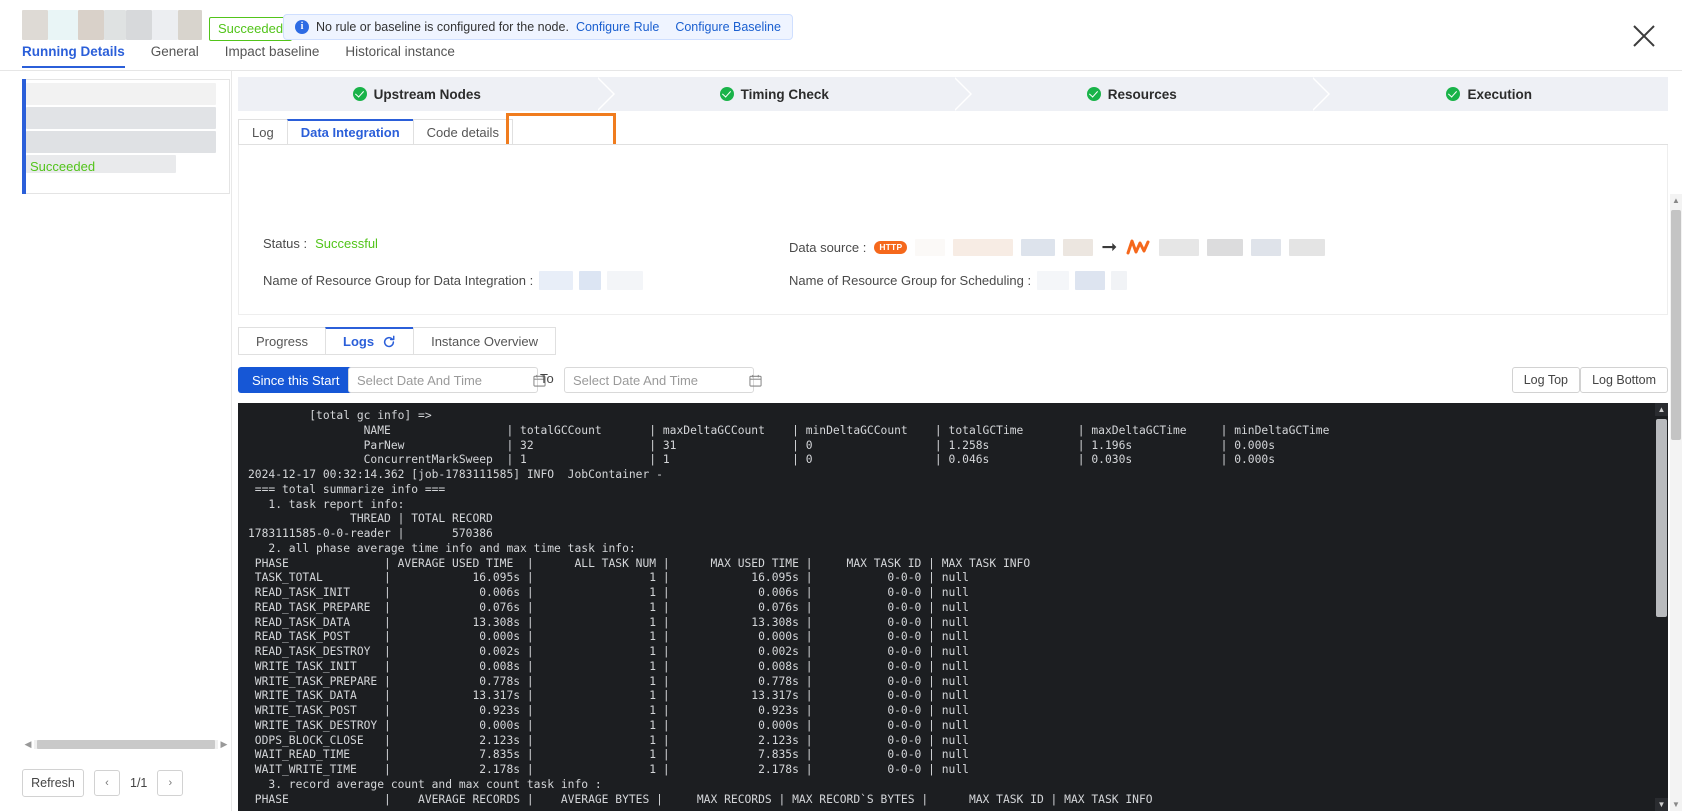 The height and width of the screenshot is (811, 1682). Describe the element at coordinates (53, 783) in the screenshot. I see `refresh-button: Refresh` at that location.